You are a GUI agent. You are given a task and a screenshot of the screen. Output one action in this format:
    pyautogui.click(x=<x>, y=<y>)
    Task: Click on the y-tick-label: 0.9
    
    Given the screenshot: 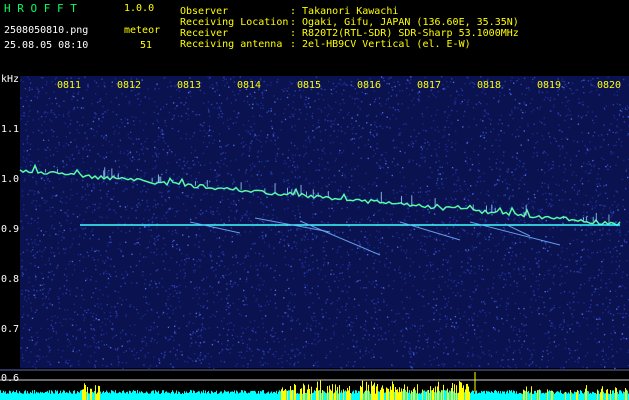 What is the action you would take?
    pyautogui.click(x=10, y=229)
    